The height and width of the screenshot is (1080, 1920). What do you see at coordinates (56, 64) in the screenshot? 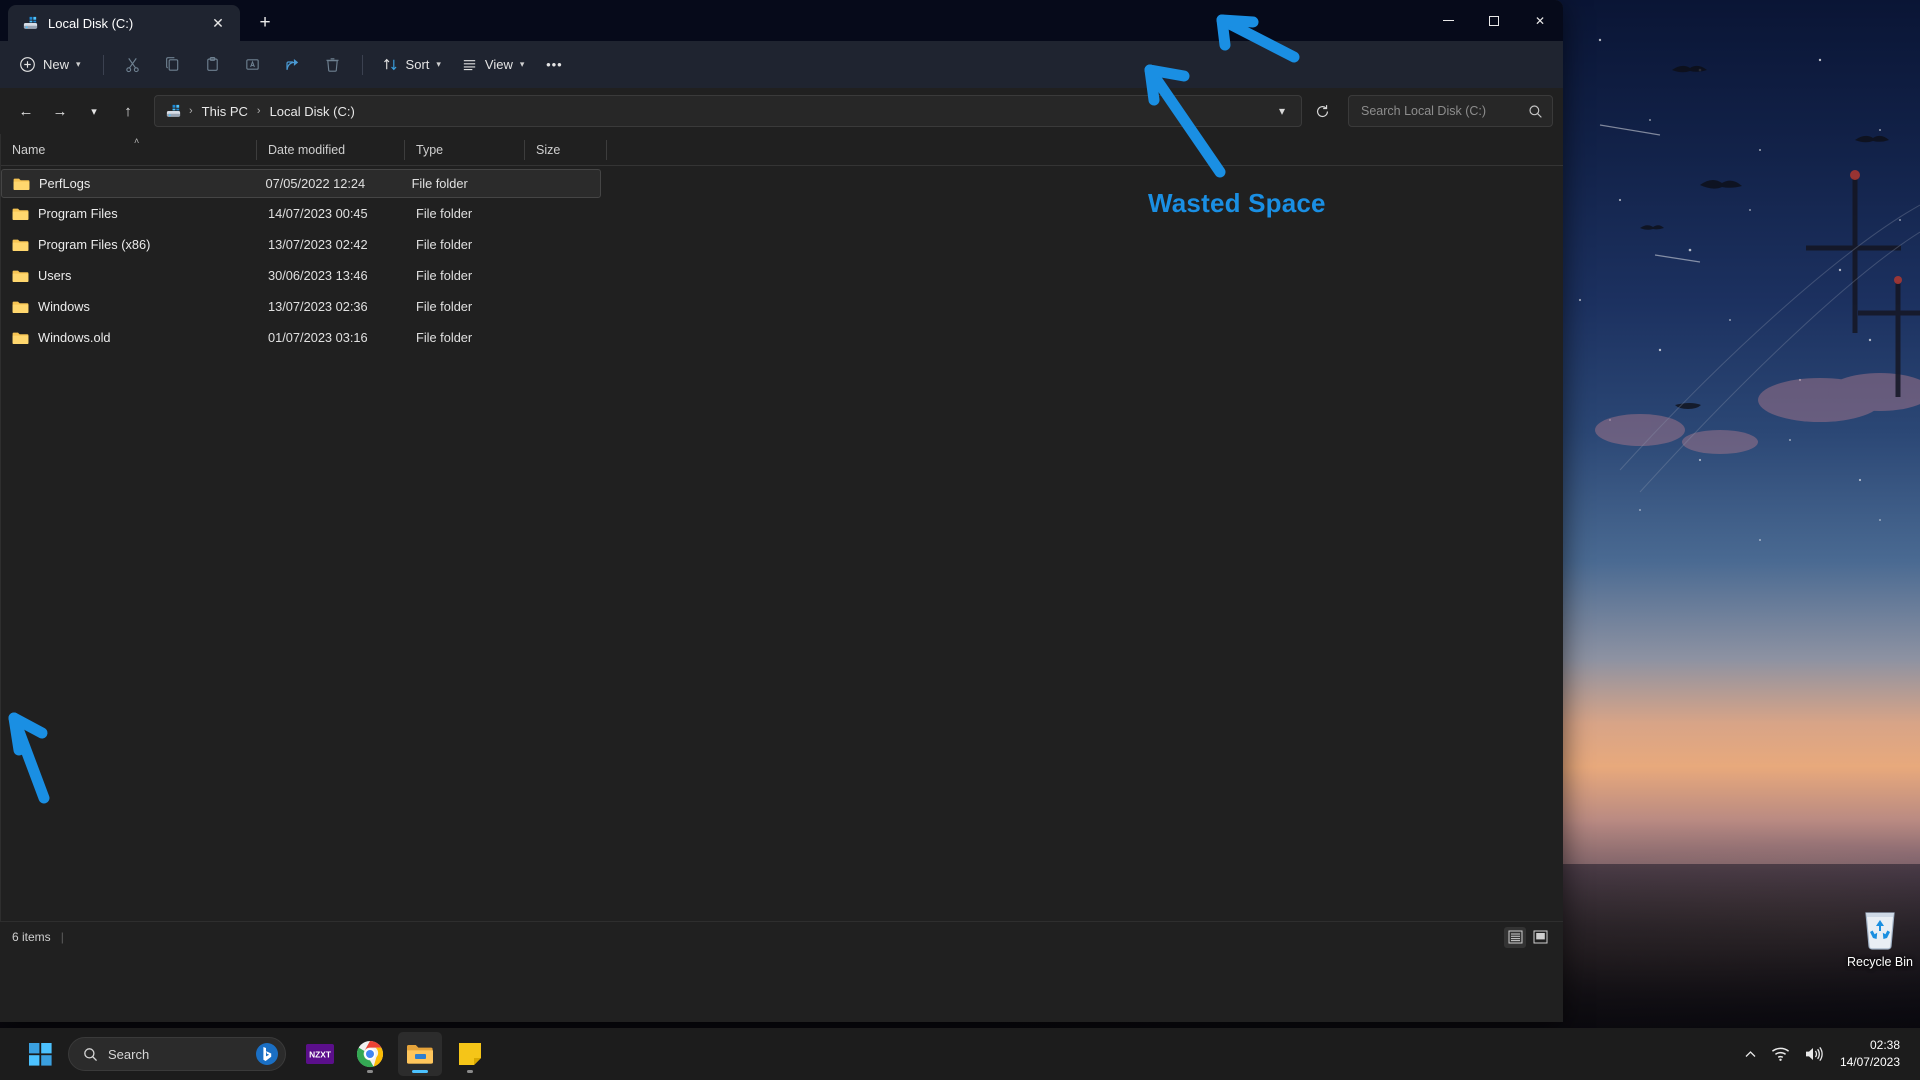
I see `new-button-label: New` at bounding box center [56, 64].